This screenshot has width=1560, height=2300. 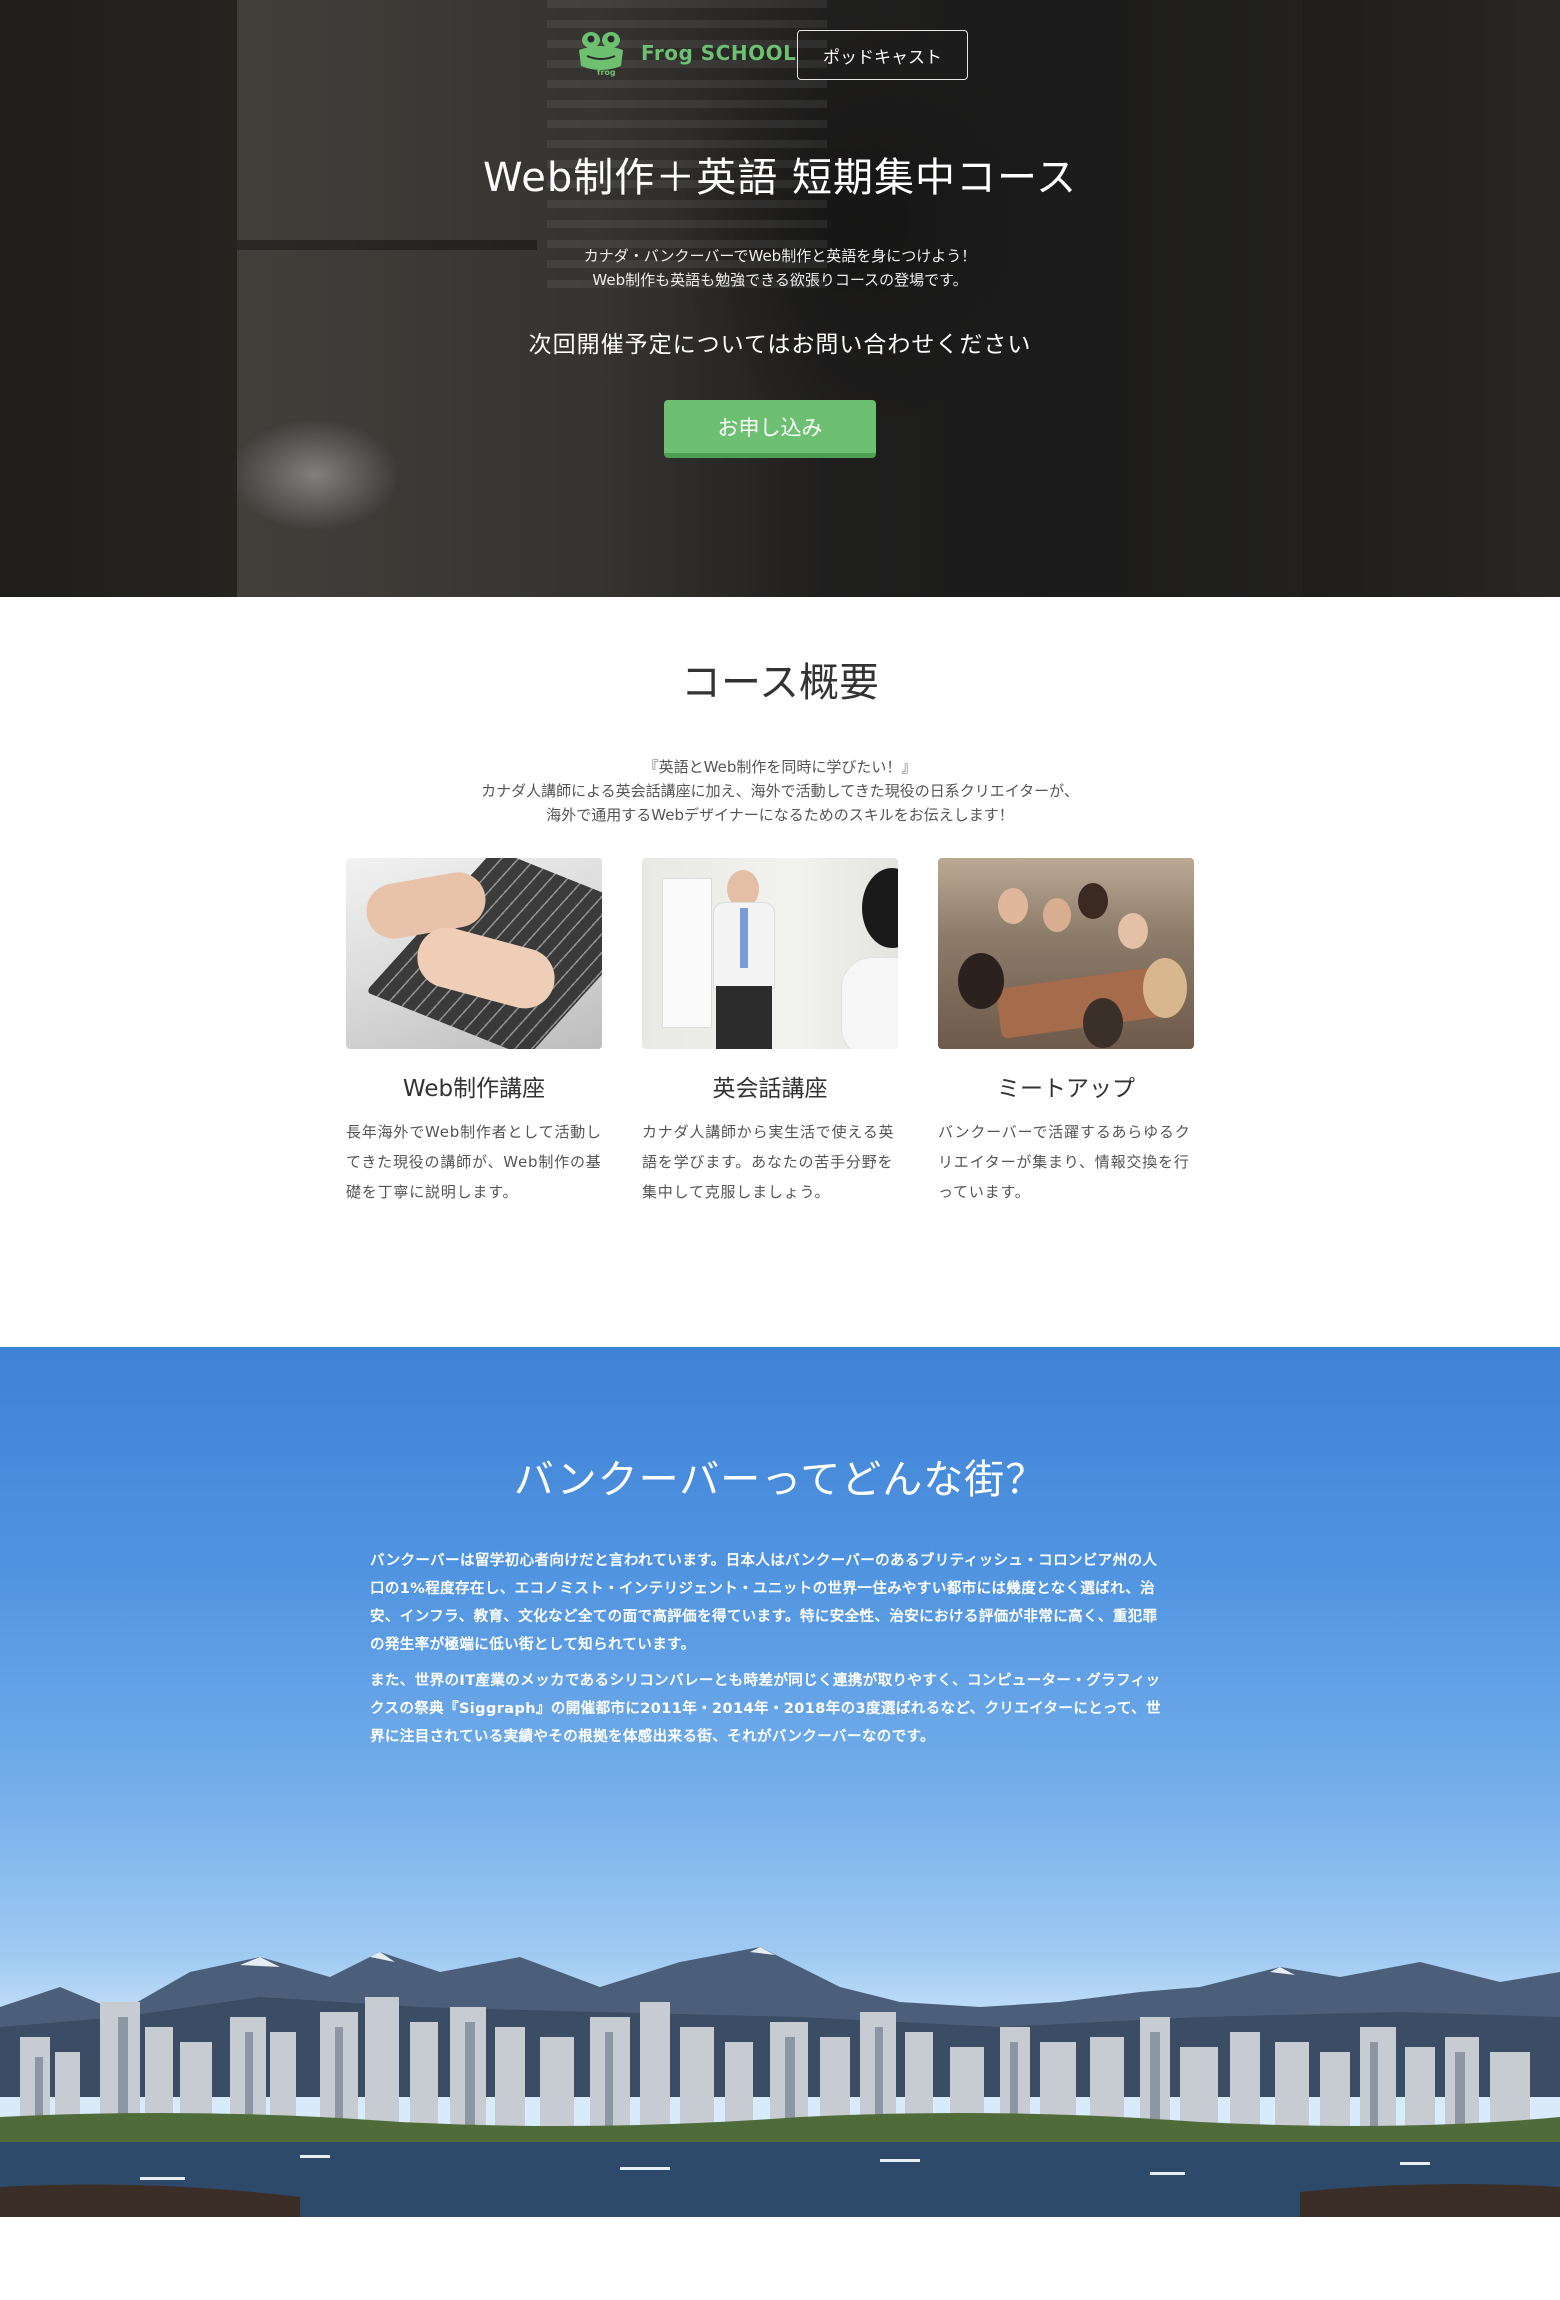 I want to click on frog-logo-icon: frog, so click(x=601, y=54).